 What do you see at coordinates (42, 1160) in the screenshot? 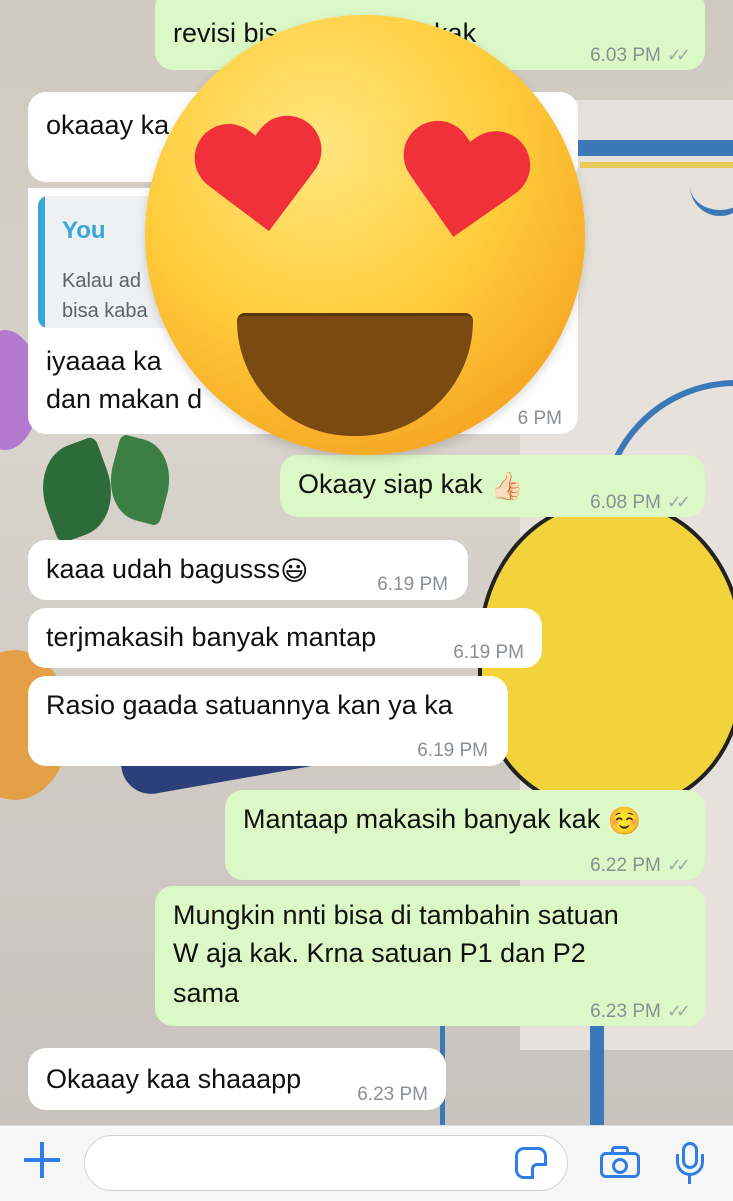
I see `plus-icon` at bounding box center [42, 1160].